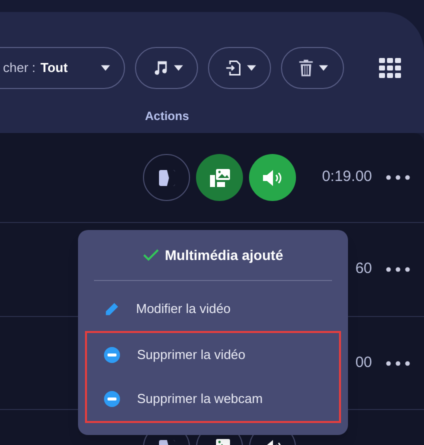  I want to click on split-toggle-button, so click(166, 177).